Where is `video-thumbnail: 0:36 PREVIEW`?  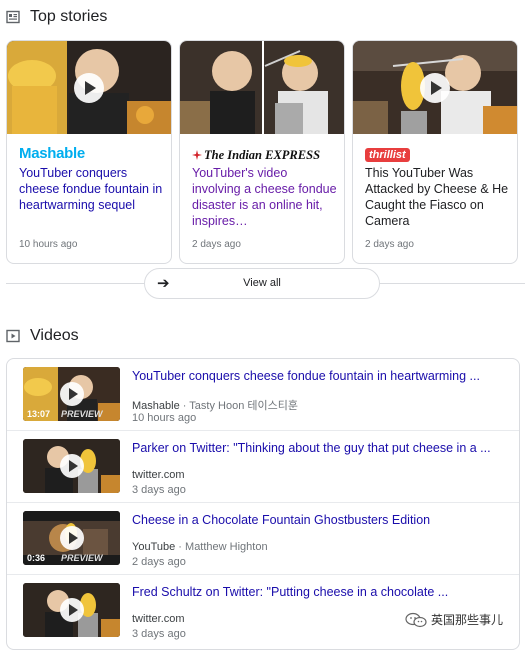
video-thumbnail: 0:36 PREVIEW is located at coordinates (71, 538).